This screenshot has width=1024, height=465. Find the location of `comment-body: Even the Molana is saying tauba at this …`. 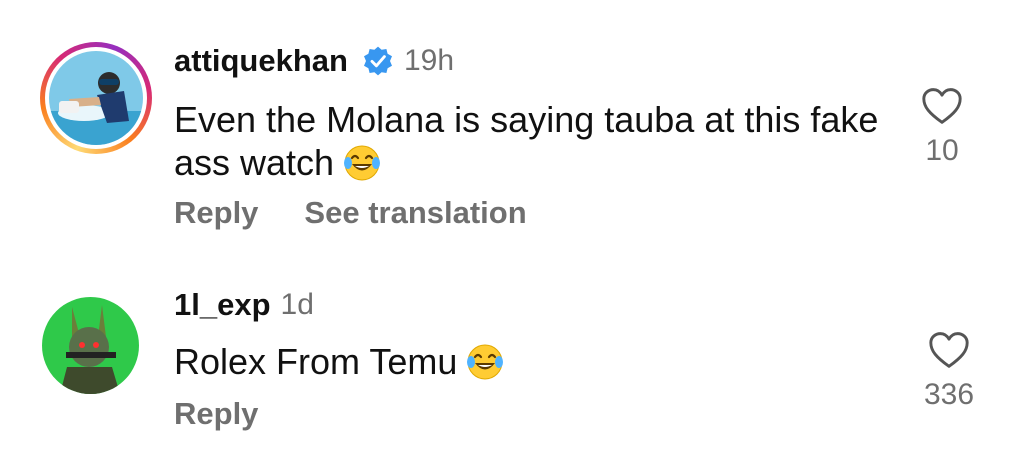

comment-body: Even the Molana is saying tauba at this … is located at coordinates (526, 141).